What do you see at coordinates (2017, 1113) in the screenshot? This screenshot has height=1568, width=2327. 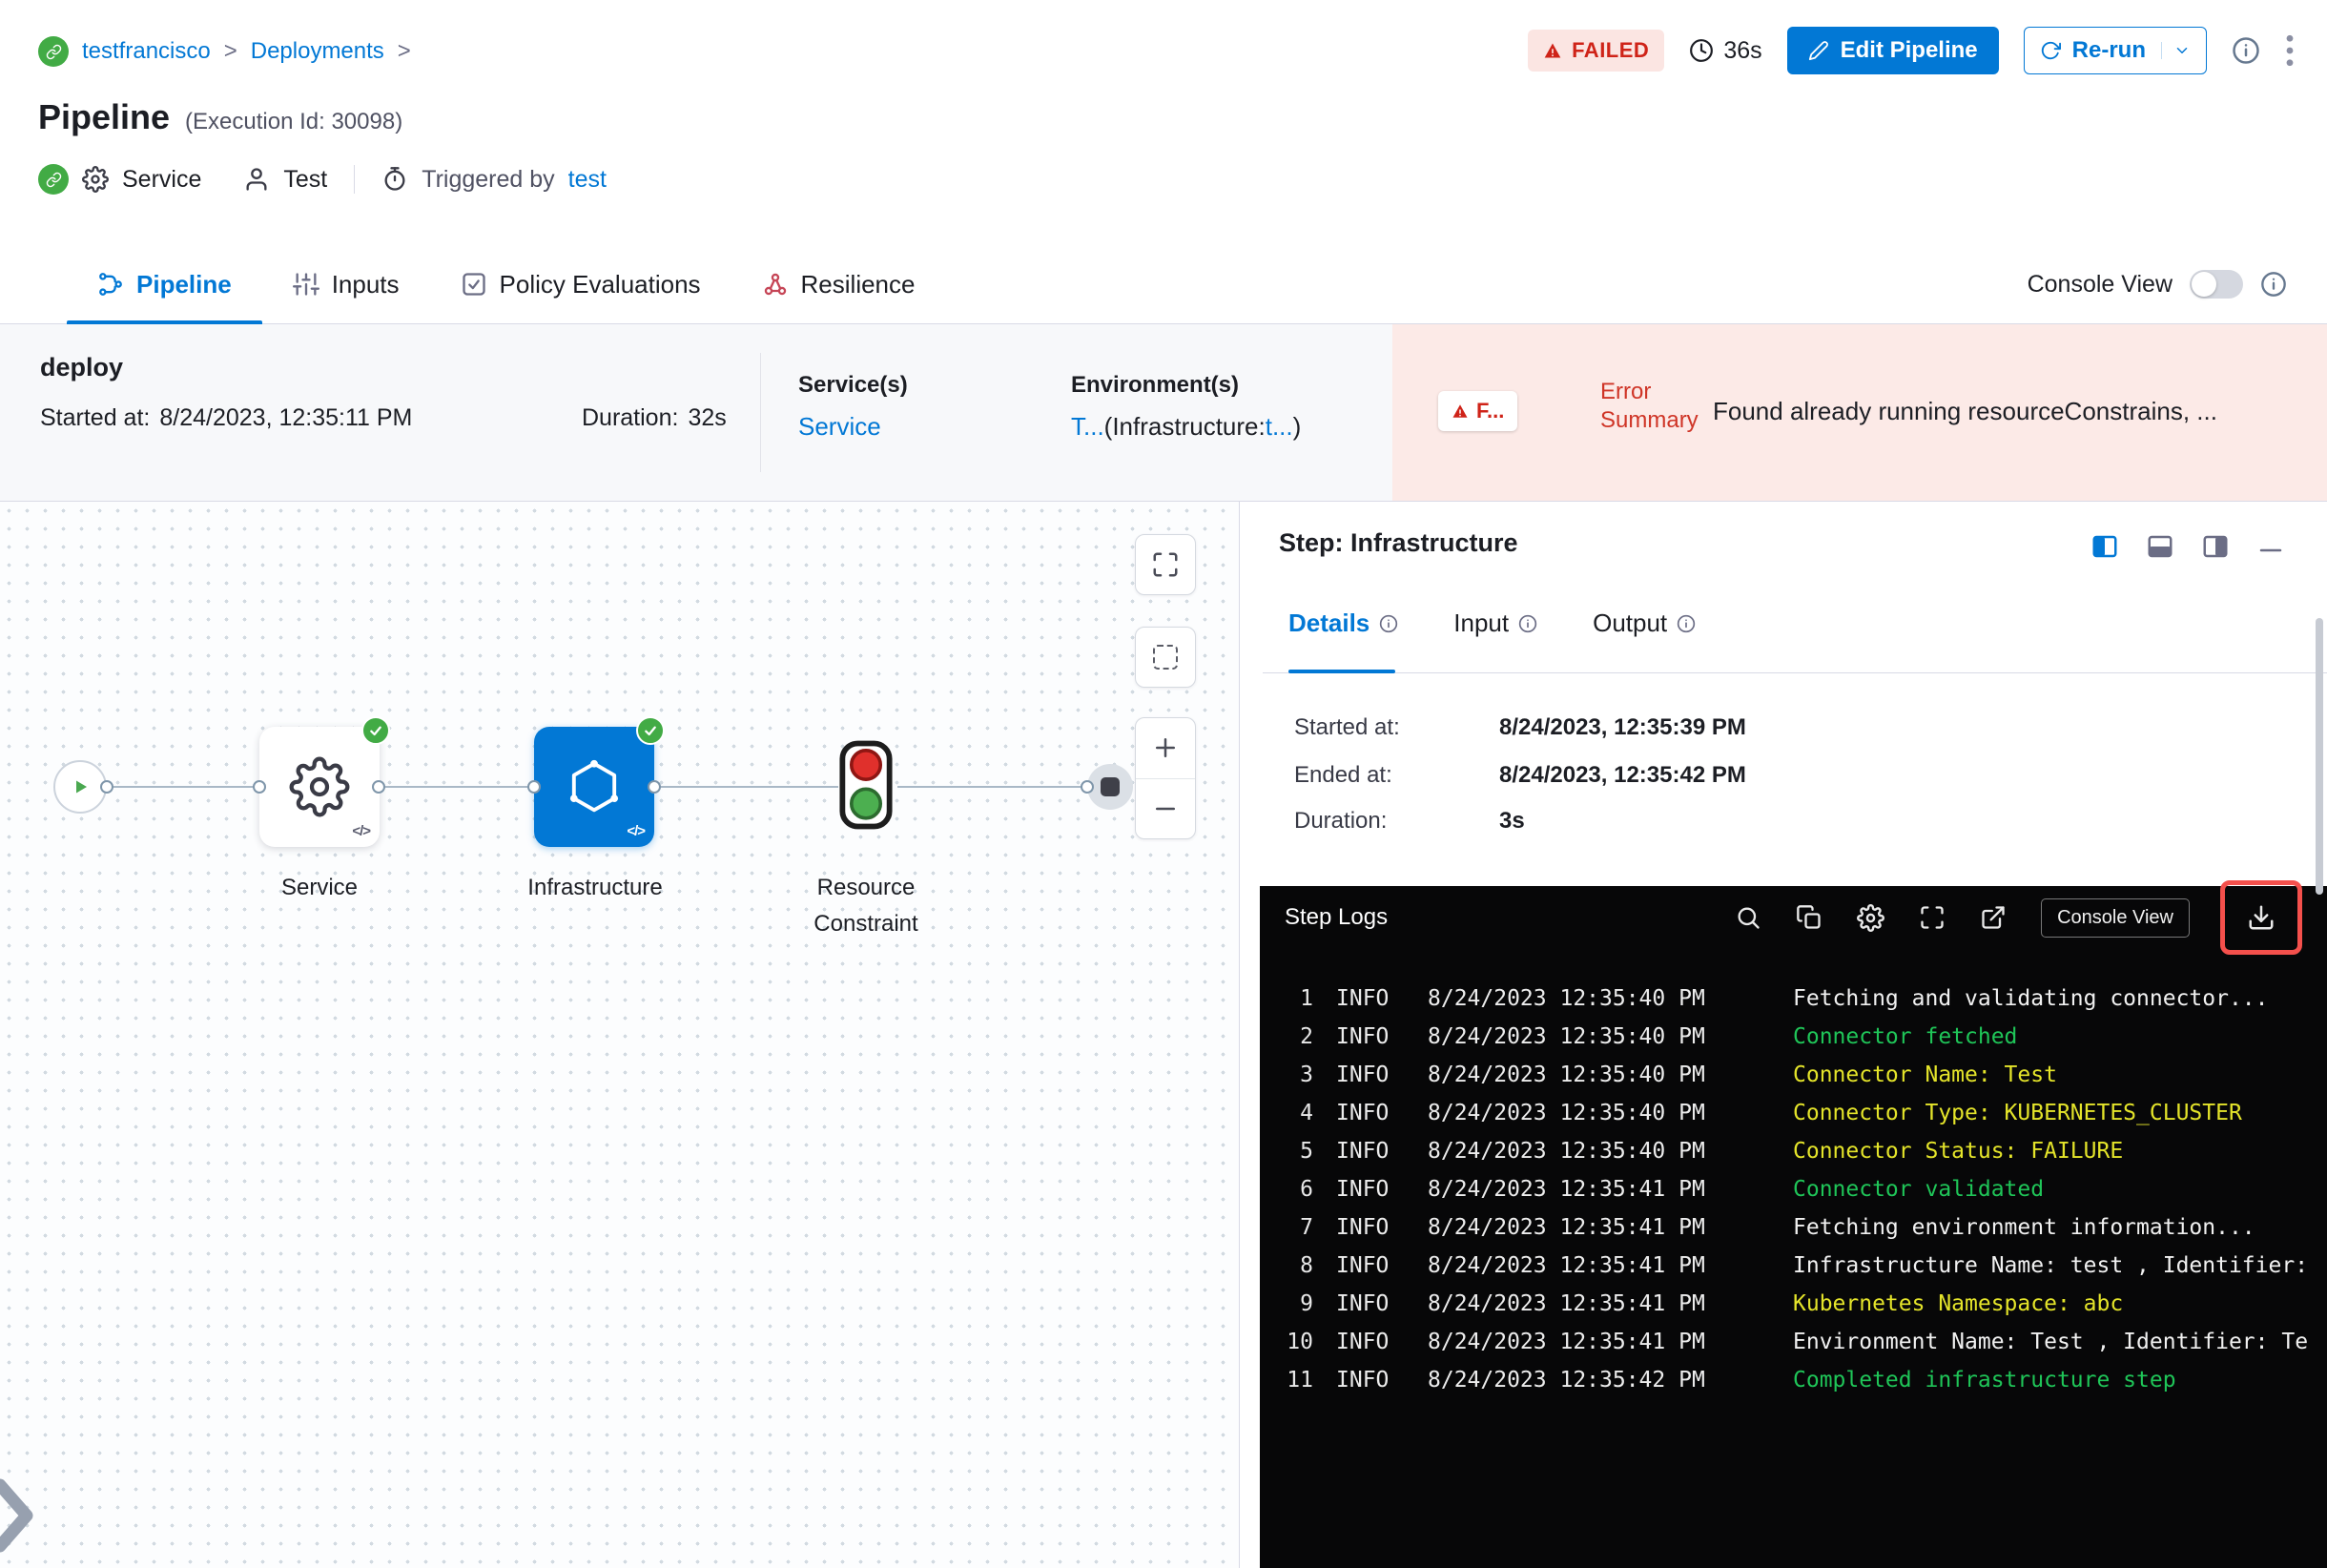 I see `log-message: Connector Type: KUBERNETES_CLUSTER` at bounding box center [2017, 1113].